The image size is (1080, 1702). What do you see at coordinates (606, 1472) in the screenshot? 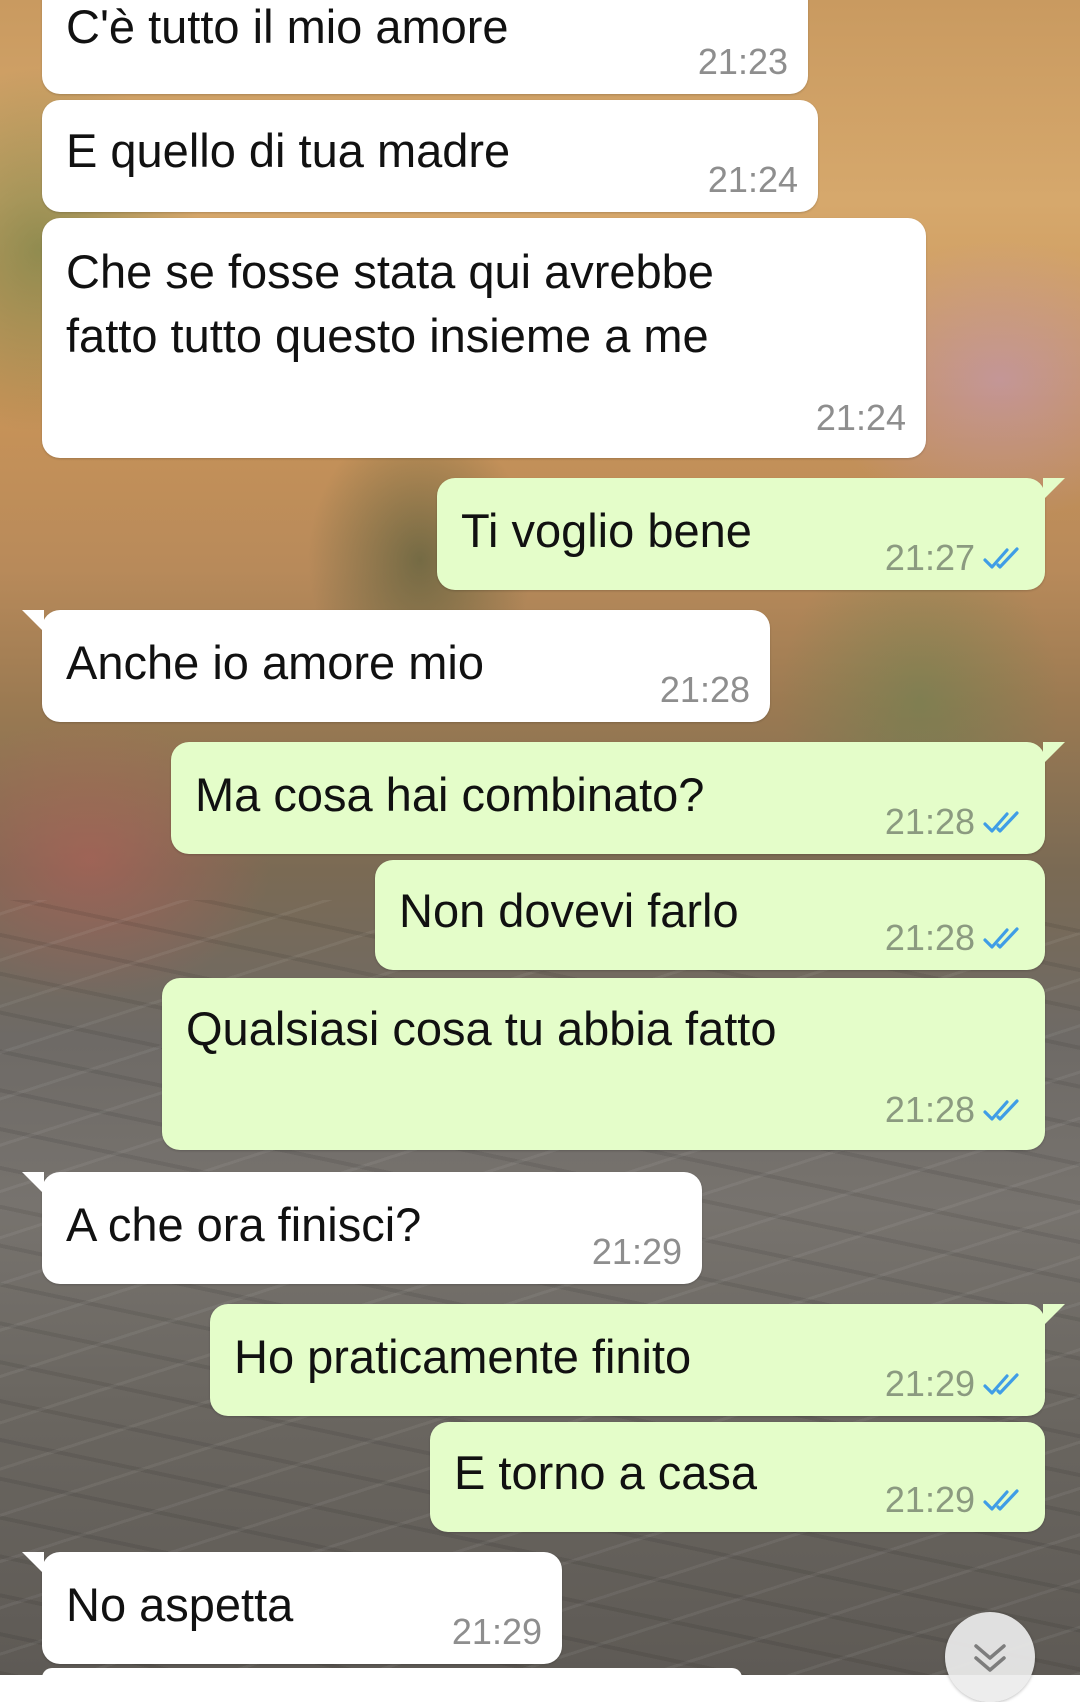
I see `message-text: E torno a casa` at bounding box center [606, 1472].